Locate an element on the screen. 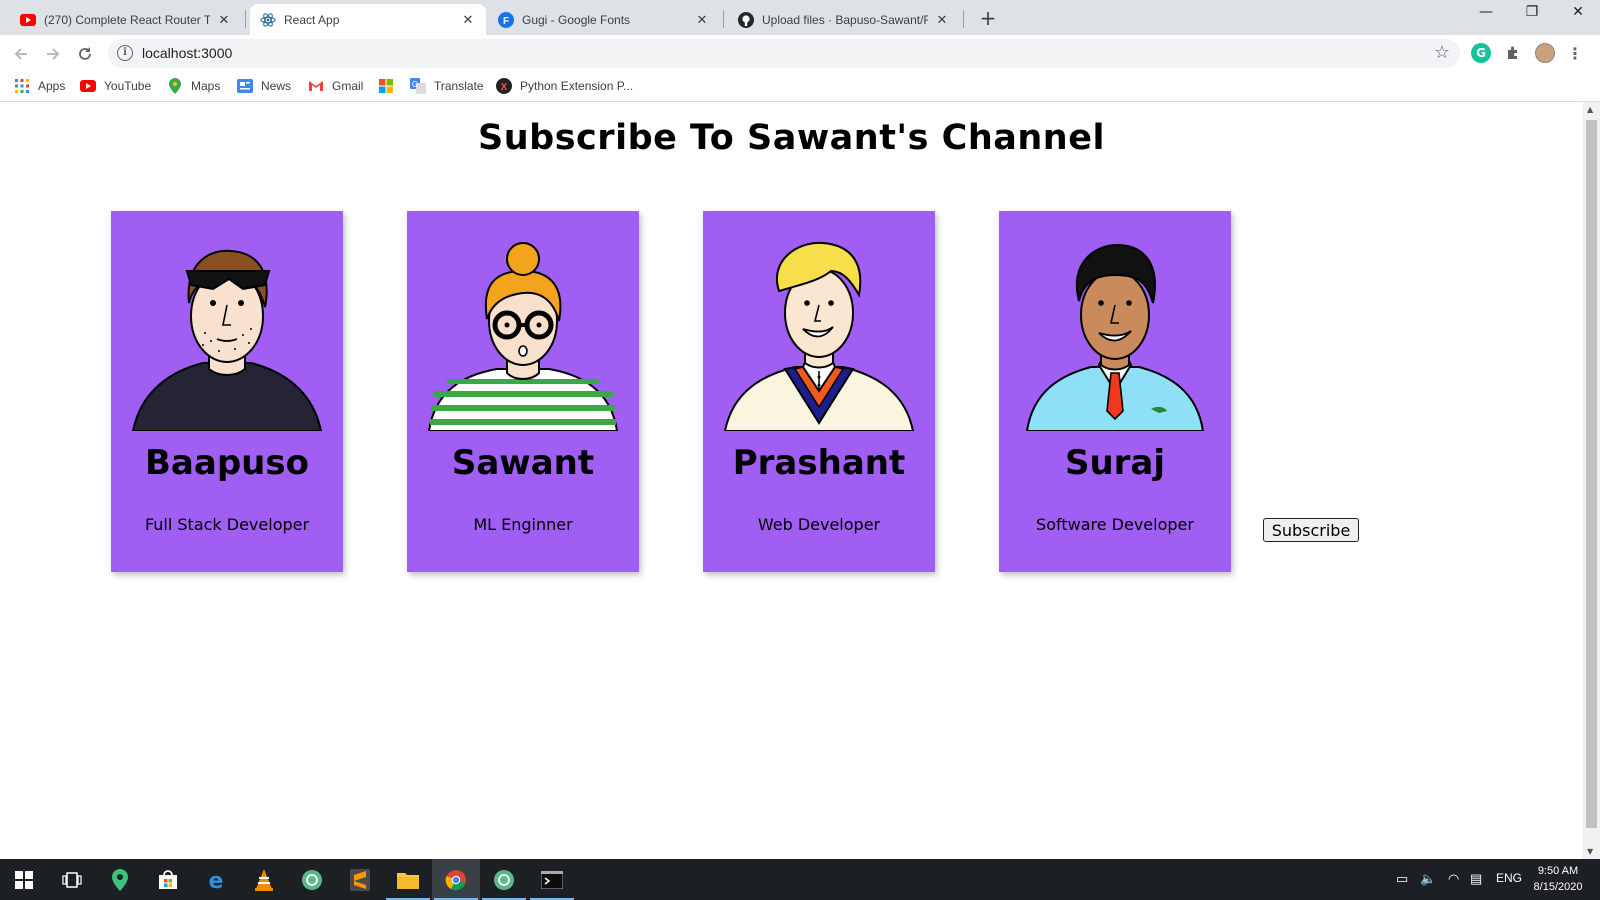  apps-grid-icon is located at coordinates (22, 86).